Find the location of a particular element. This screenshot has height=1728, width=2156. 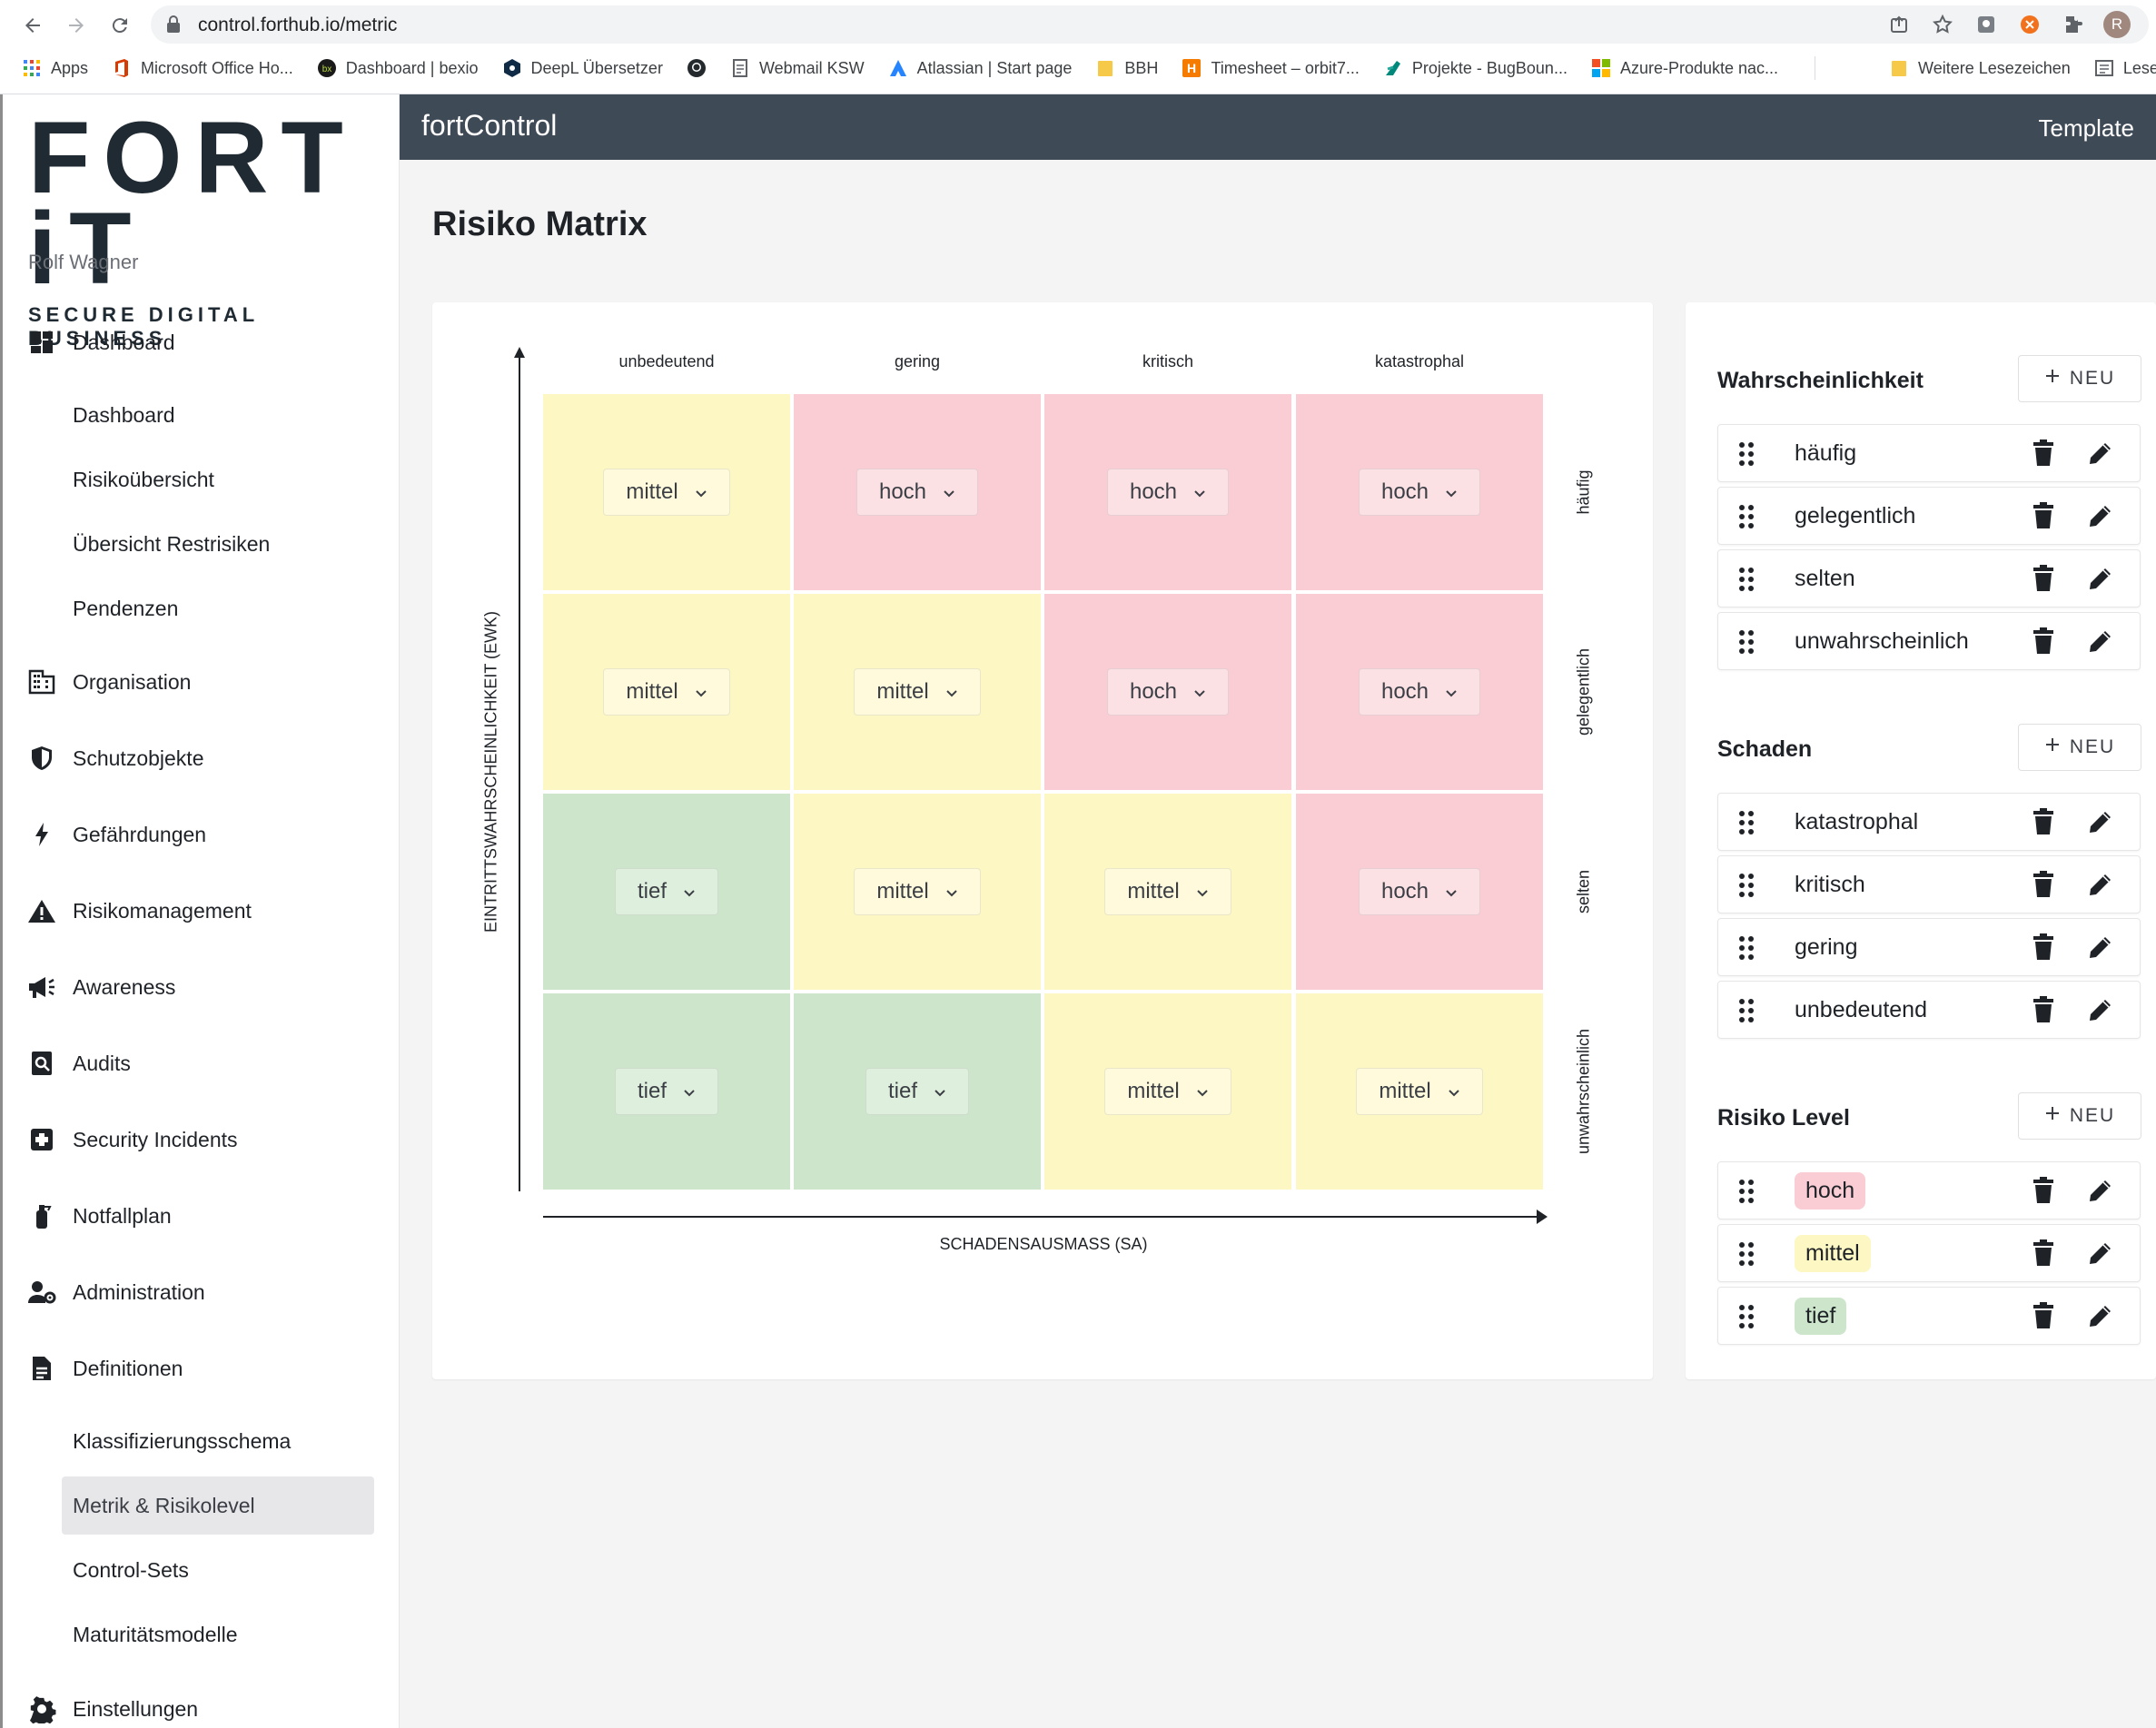

sidebar-item-definitionen: Definitionen is located at coordinates (104, 1368).